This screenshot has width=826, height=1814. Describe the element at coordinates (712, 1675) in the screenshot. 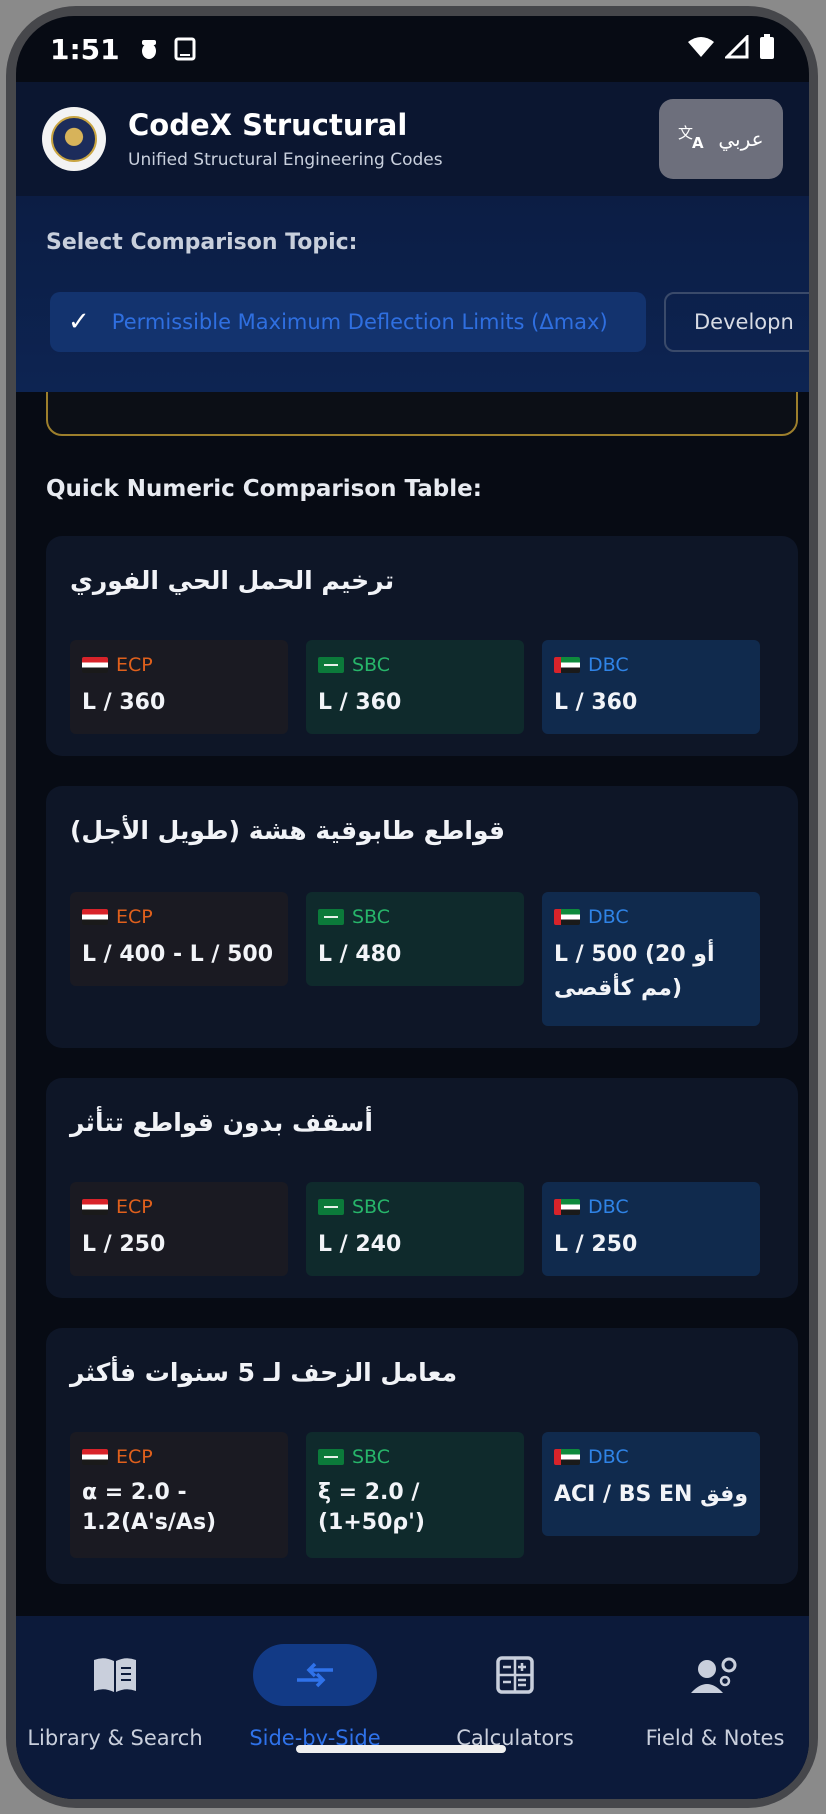

I see `engineer-icon` at that location.